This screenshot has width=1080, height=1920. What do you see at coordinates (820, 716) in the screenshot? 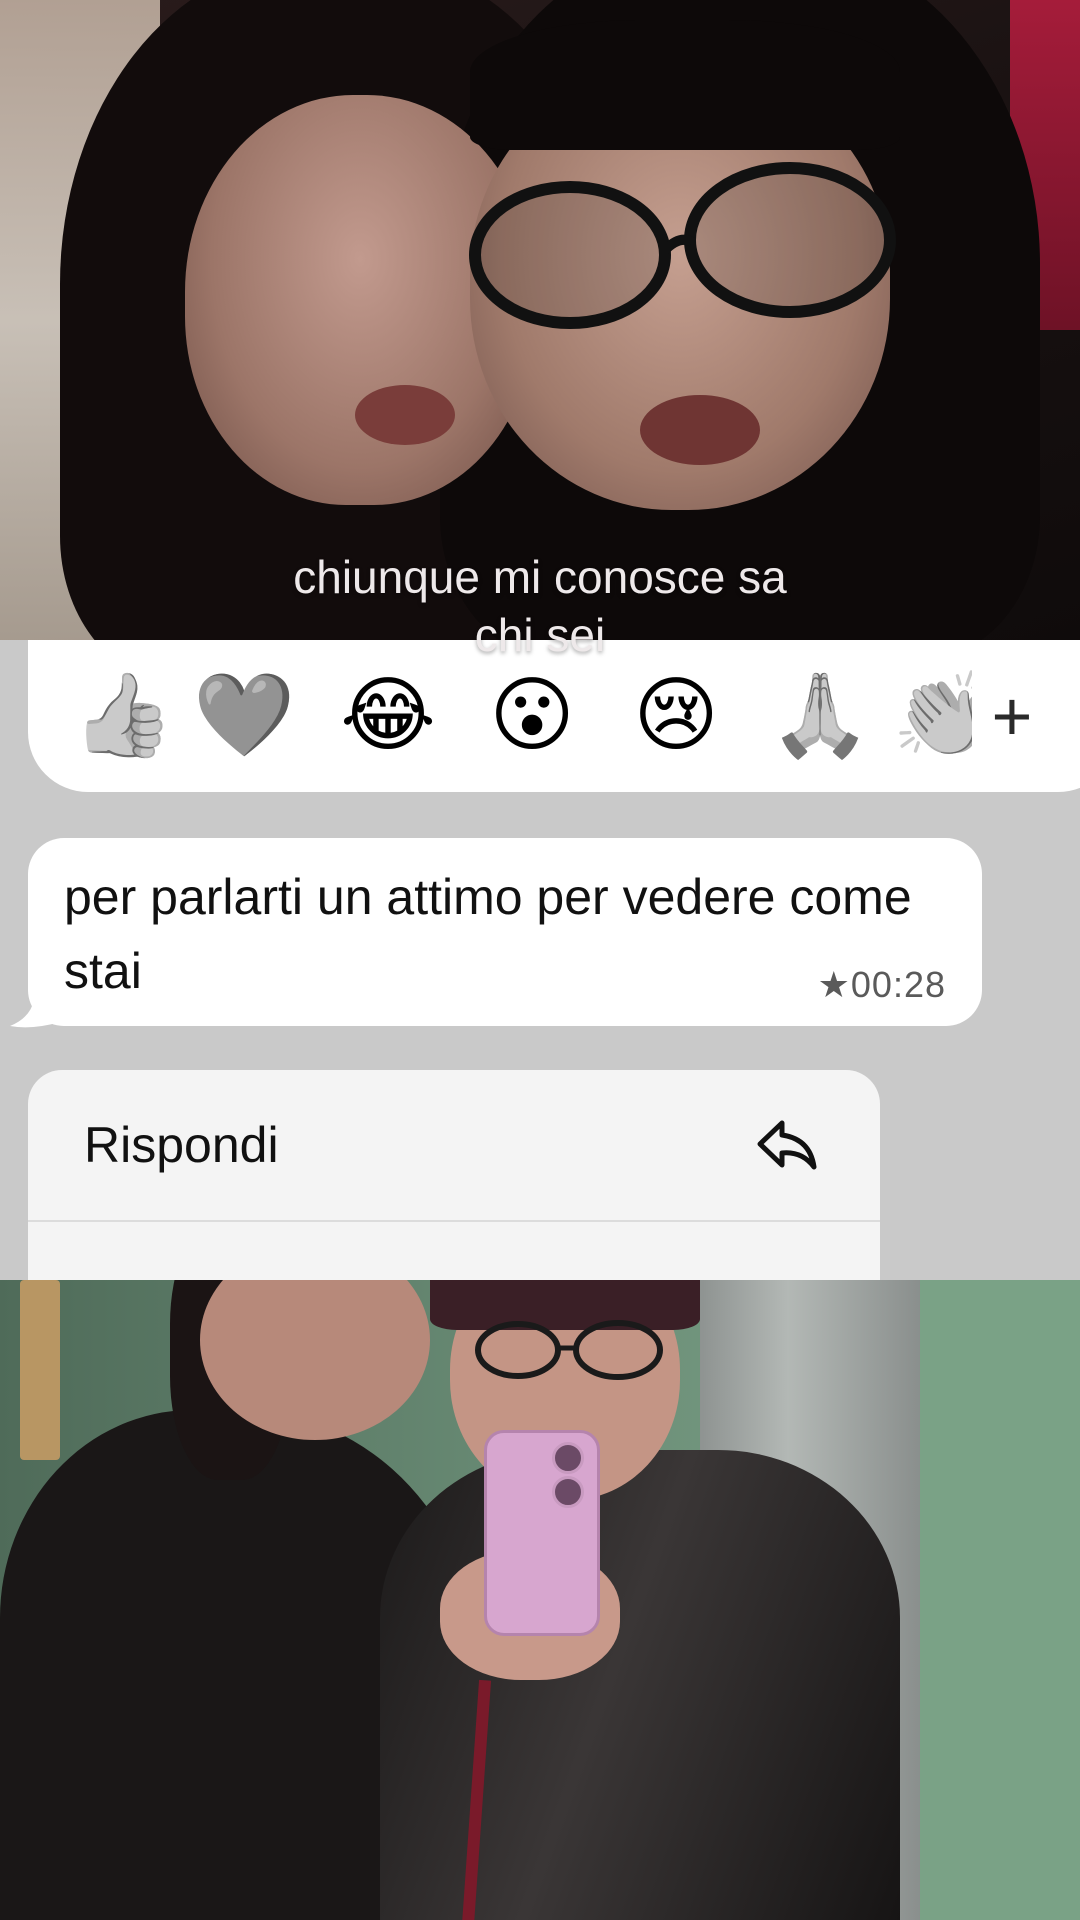
I see `pray-reaction-icon: 🙏` at bounding box center [820, 716].